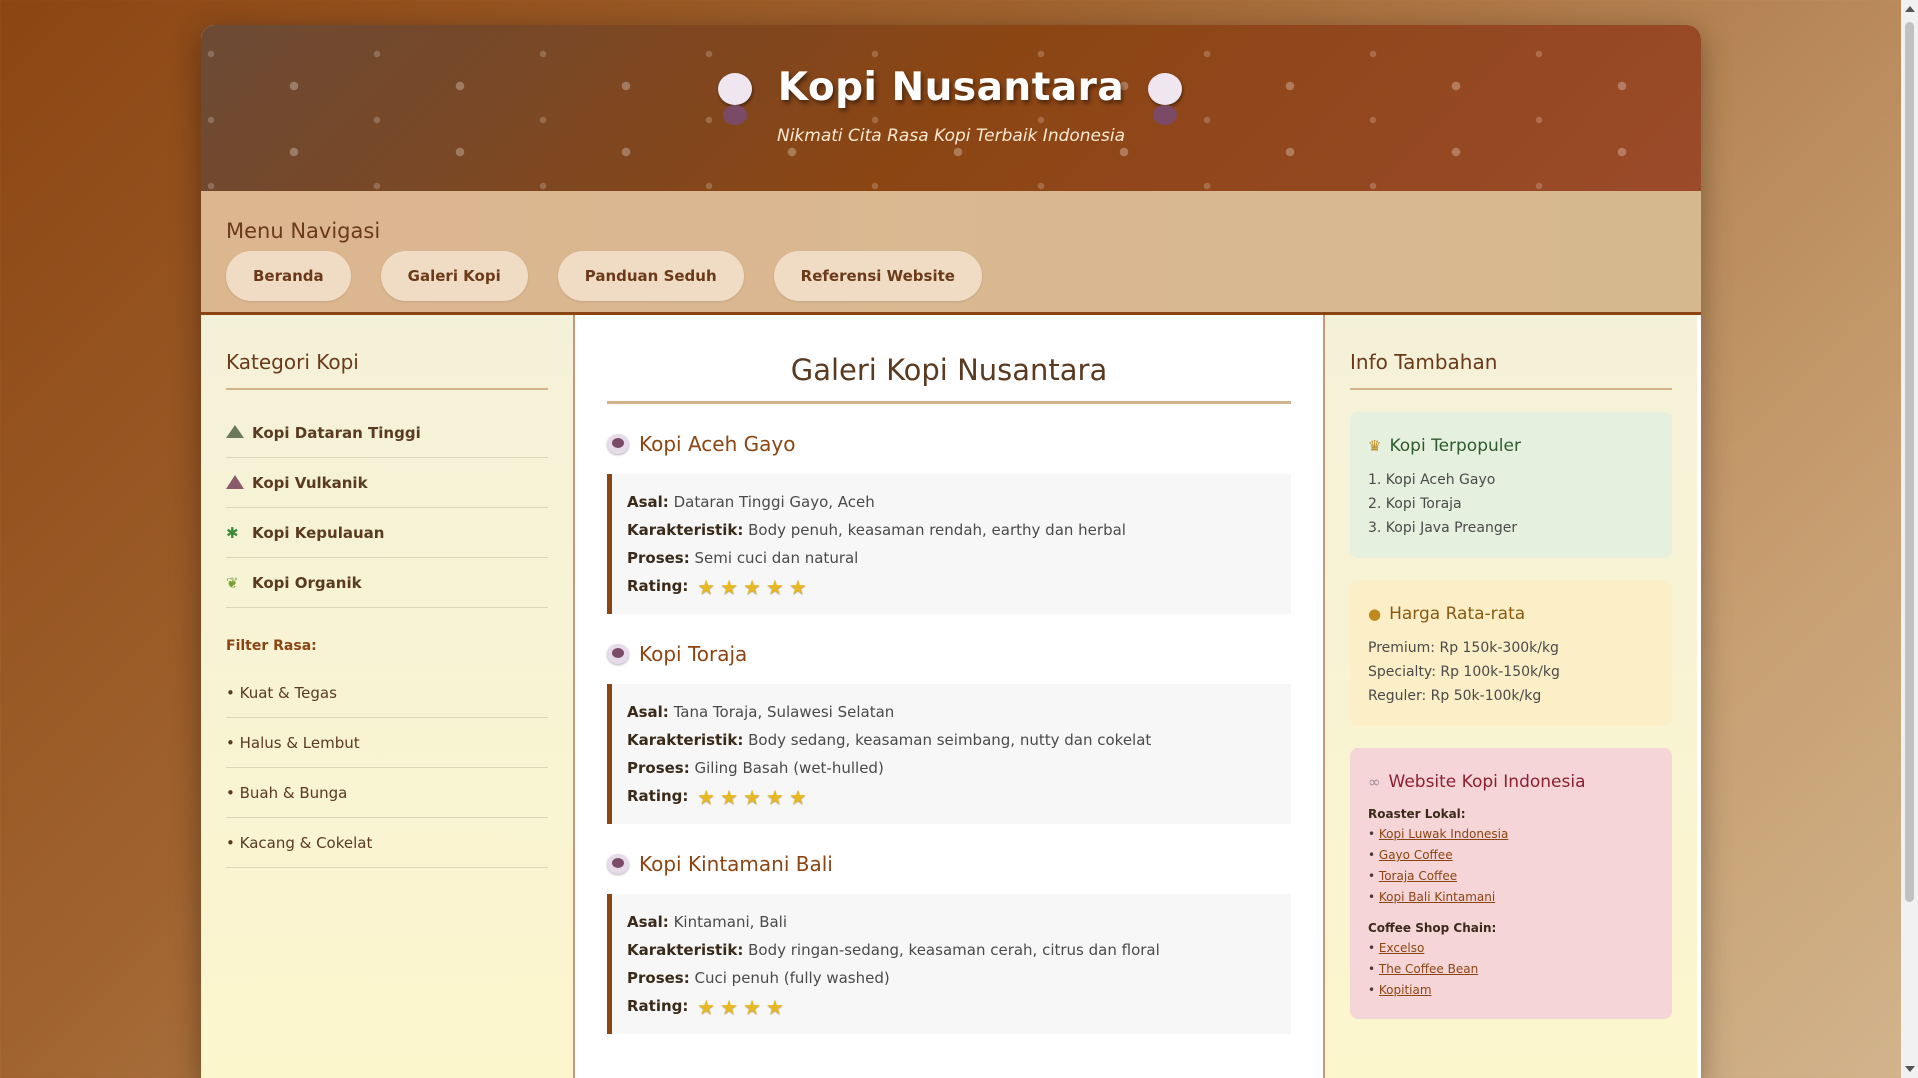 The image size is (1918, 1078). I want to click on website-link: The Coffee Bean, so click(1428, 969).